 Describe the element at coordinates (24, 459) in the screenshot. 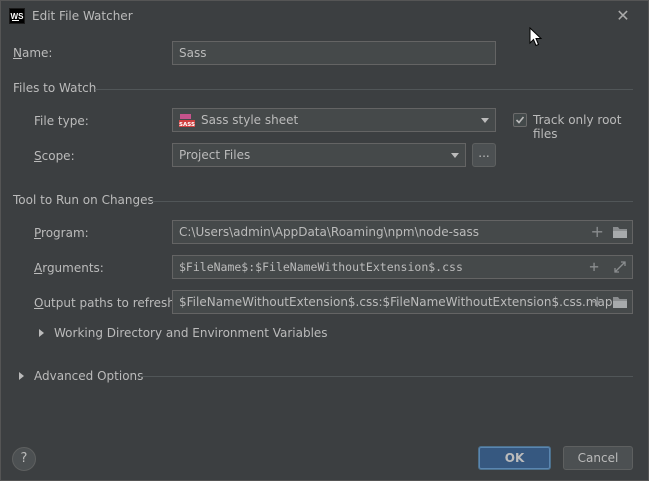

I see `help-button: ?` at that location.